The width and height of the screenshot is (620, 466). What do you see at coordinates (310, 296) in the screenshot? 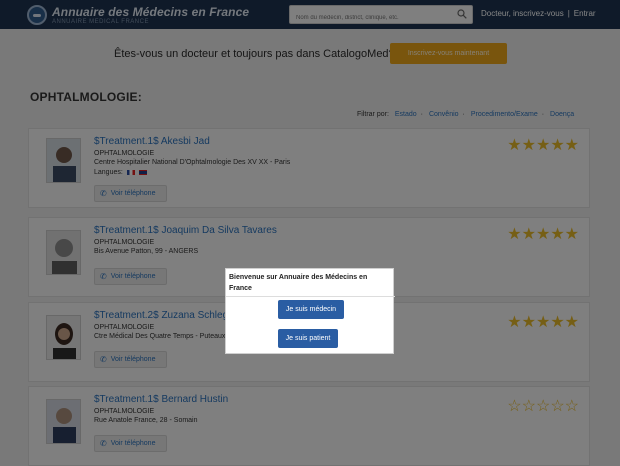
I see `modal-divider` at bounding box center [310, 296].